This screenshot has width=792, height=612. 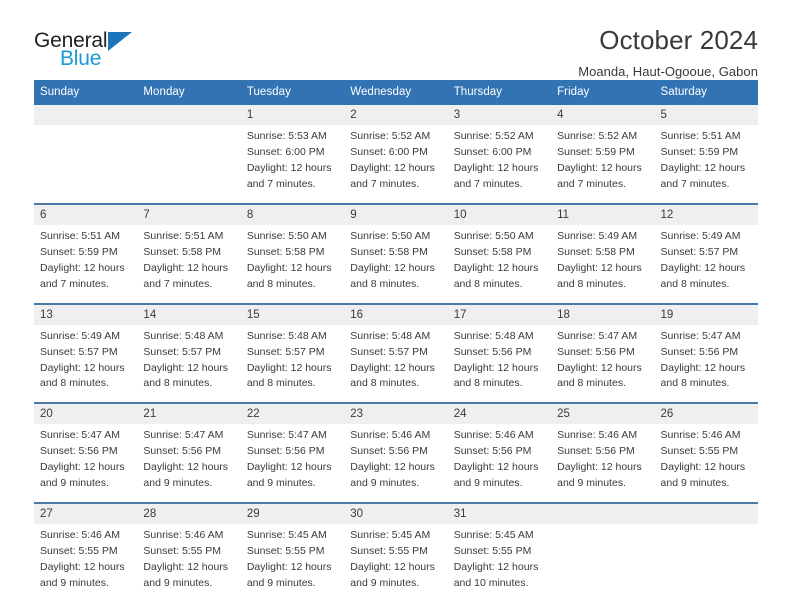 What do you see at coordinates (396, 115) in the screenshot?
I see `day-number-cell: 2` at bounding box center [396, 115].